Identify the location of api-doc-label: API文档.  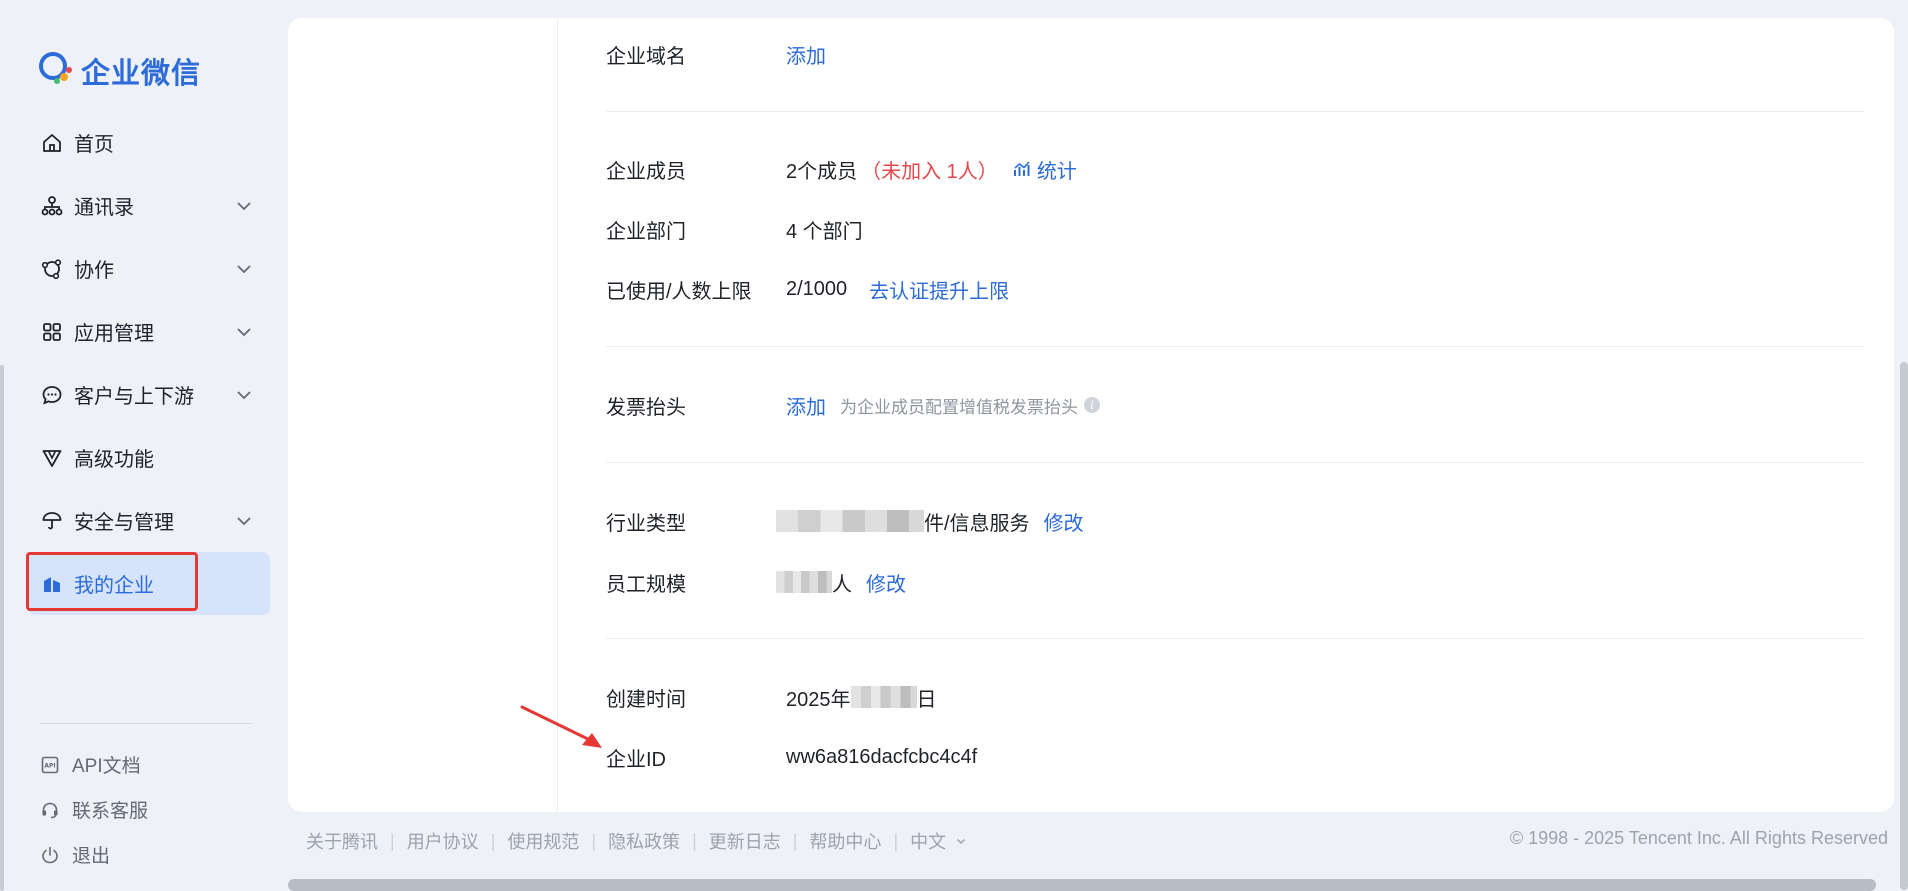
(106, 766).